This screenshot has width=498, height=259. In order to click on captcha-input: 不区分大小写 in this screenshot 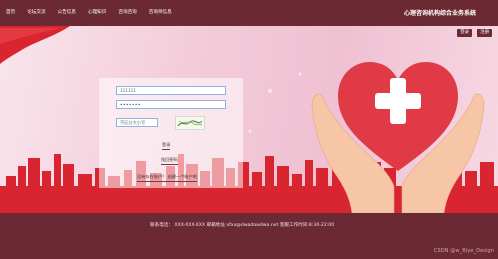, I will do `click(137, 122)`.